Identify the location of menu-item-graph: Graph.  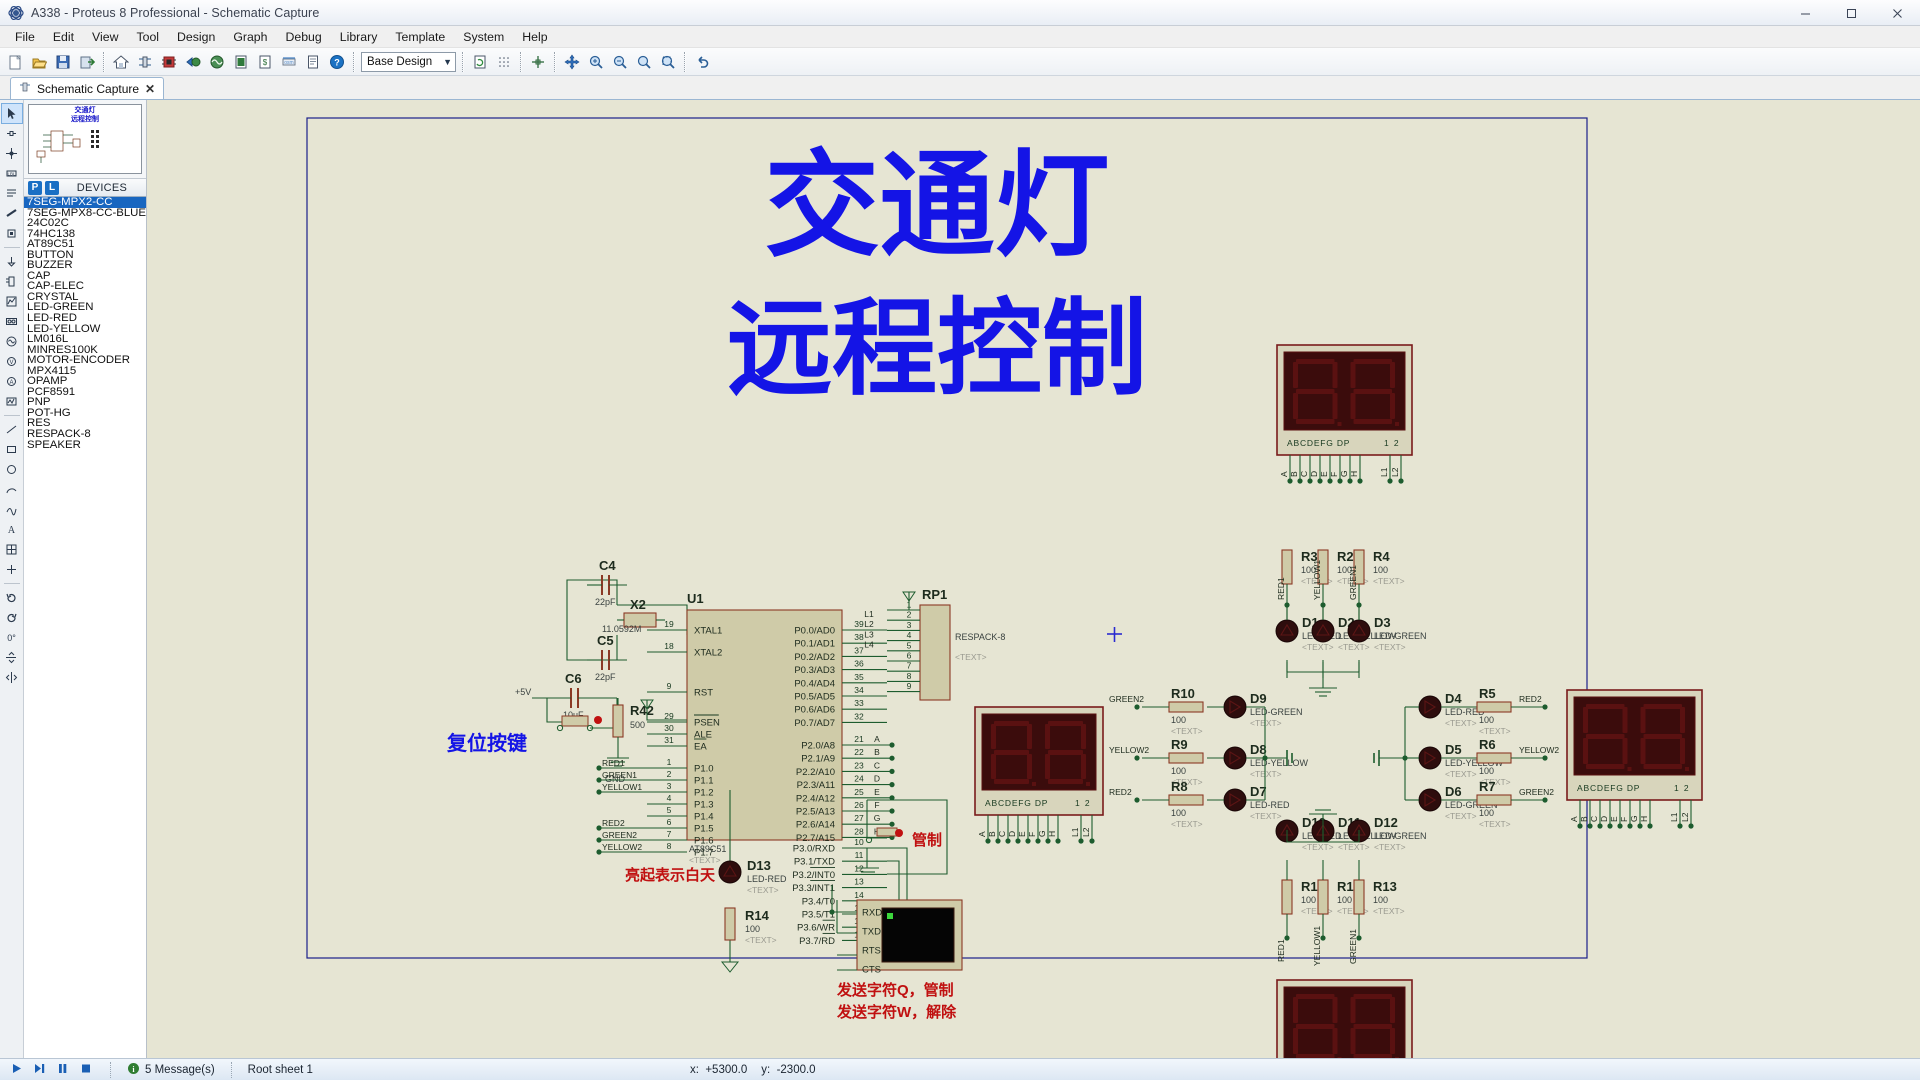
(250, 37).